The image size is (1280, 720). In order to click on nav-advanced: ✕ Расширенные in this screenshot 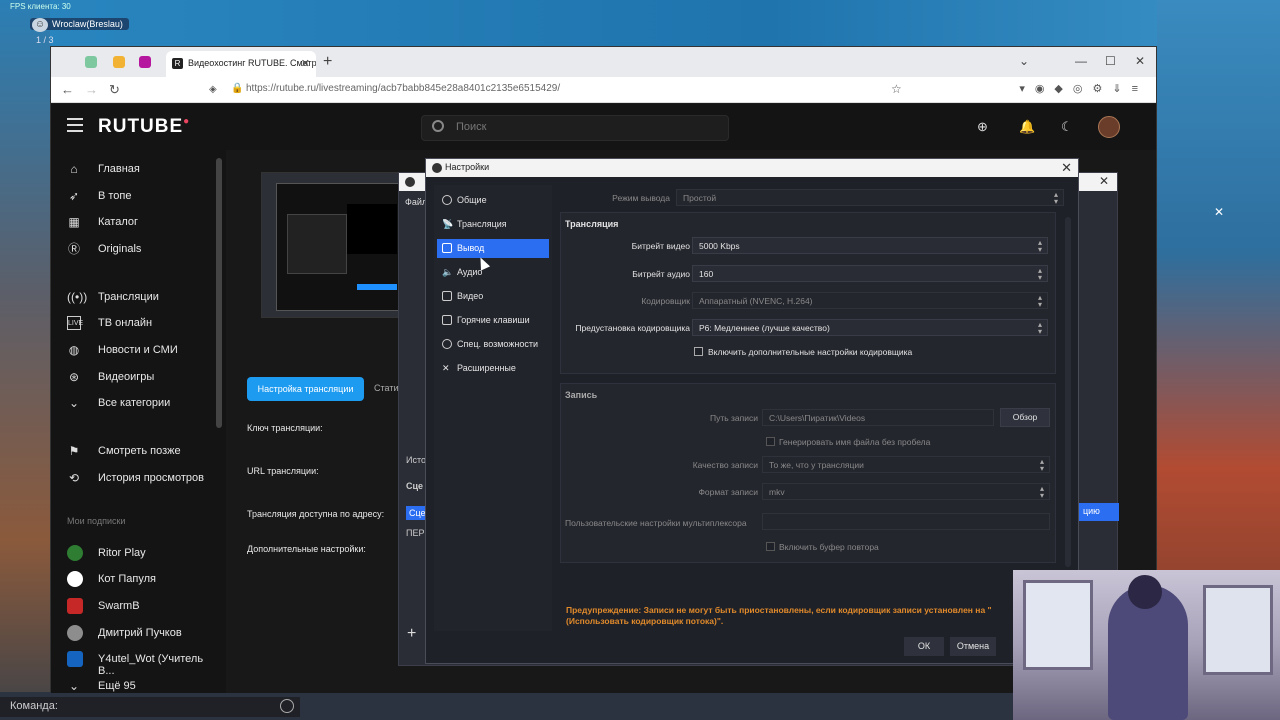, I will do `click(493, 368)`.